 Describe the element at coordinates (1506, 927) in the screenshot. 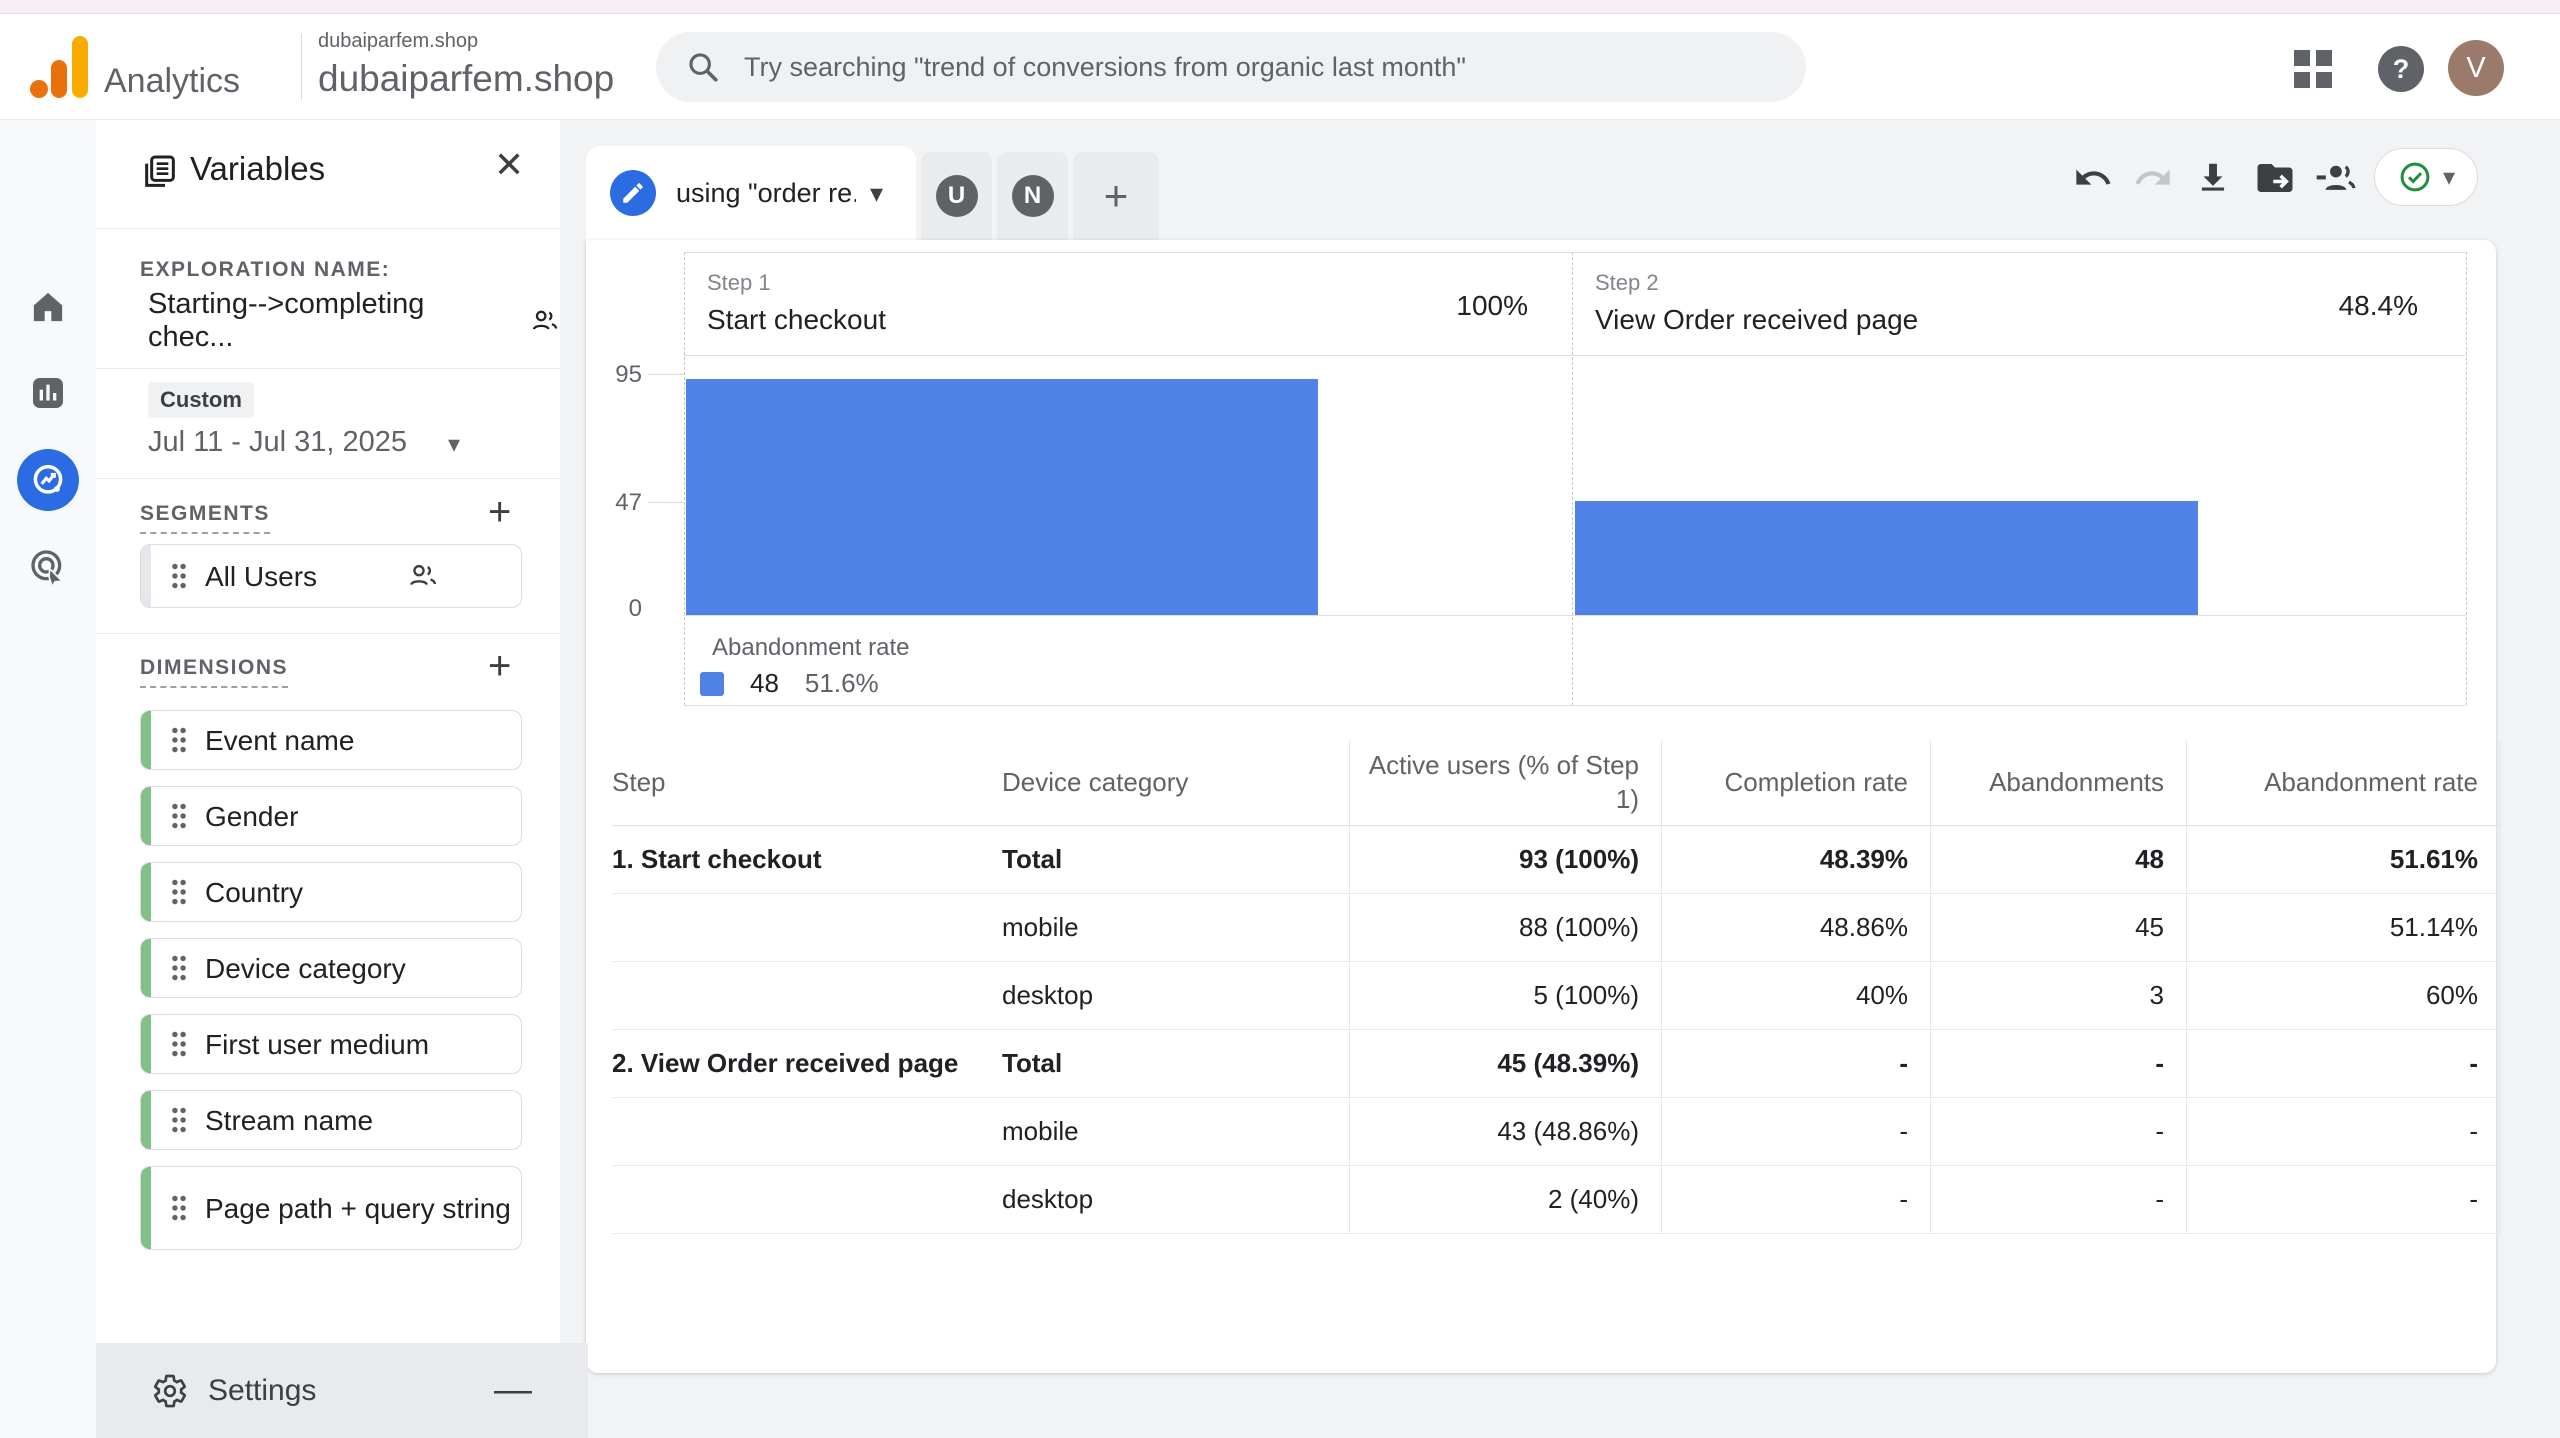

I see `table-cell: 88 (100%)` at that location.